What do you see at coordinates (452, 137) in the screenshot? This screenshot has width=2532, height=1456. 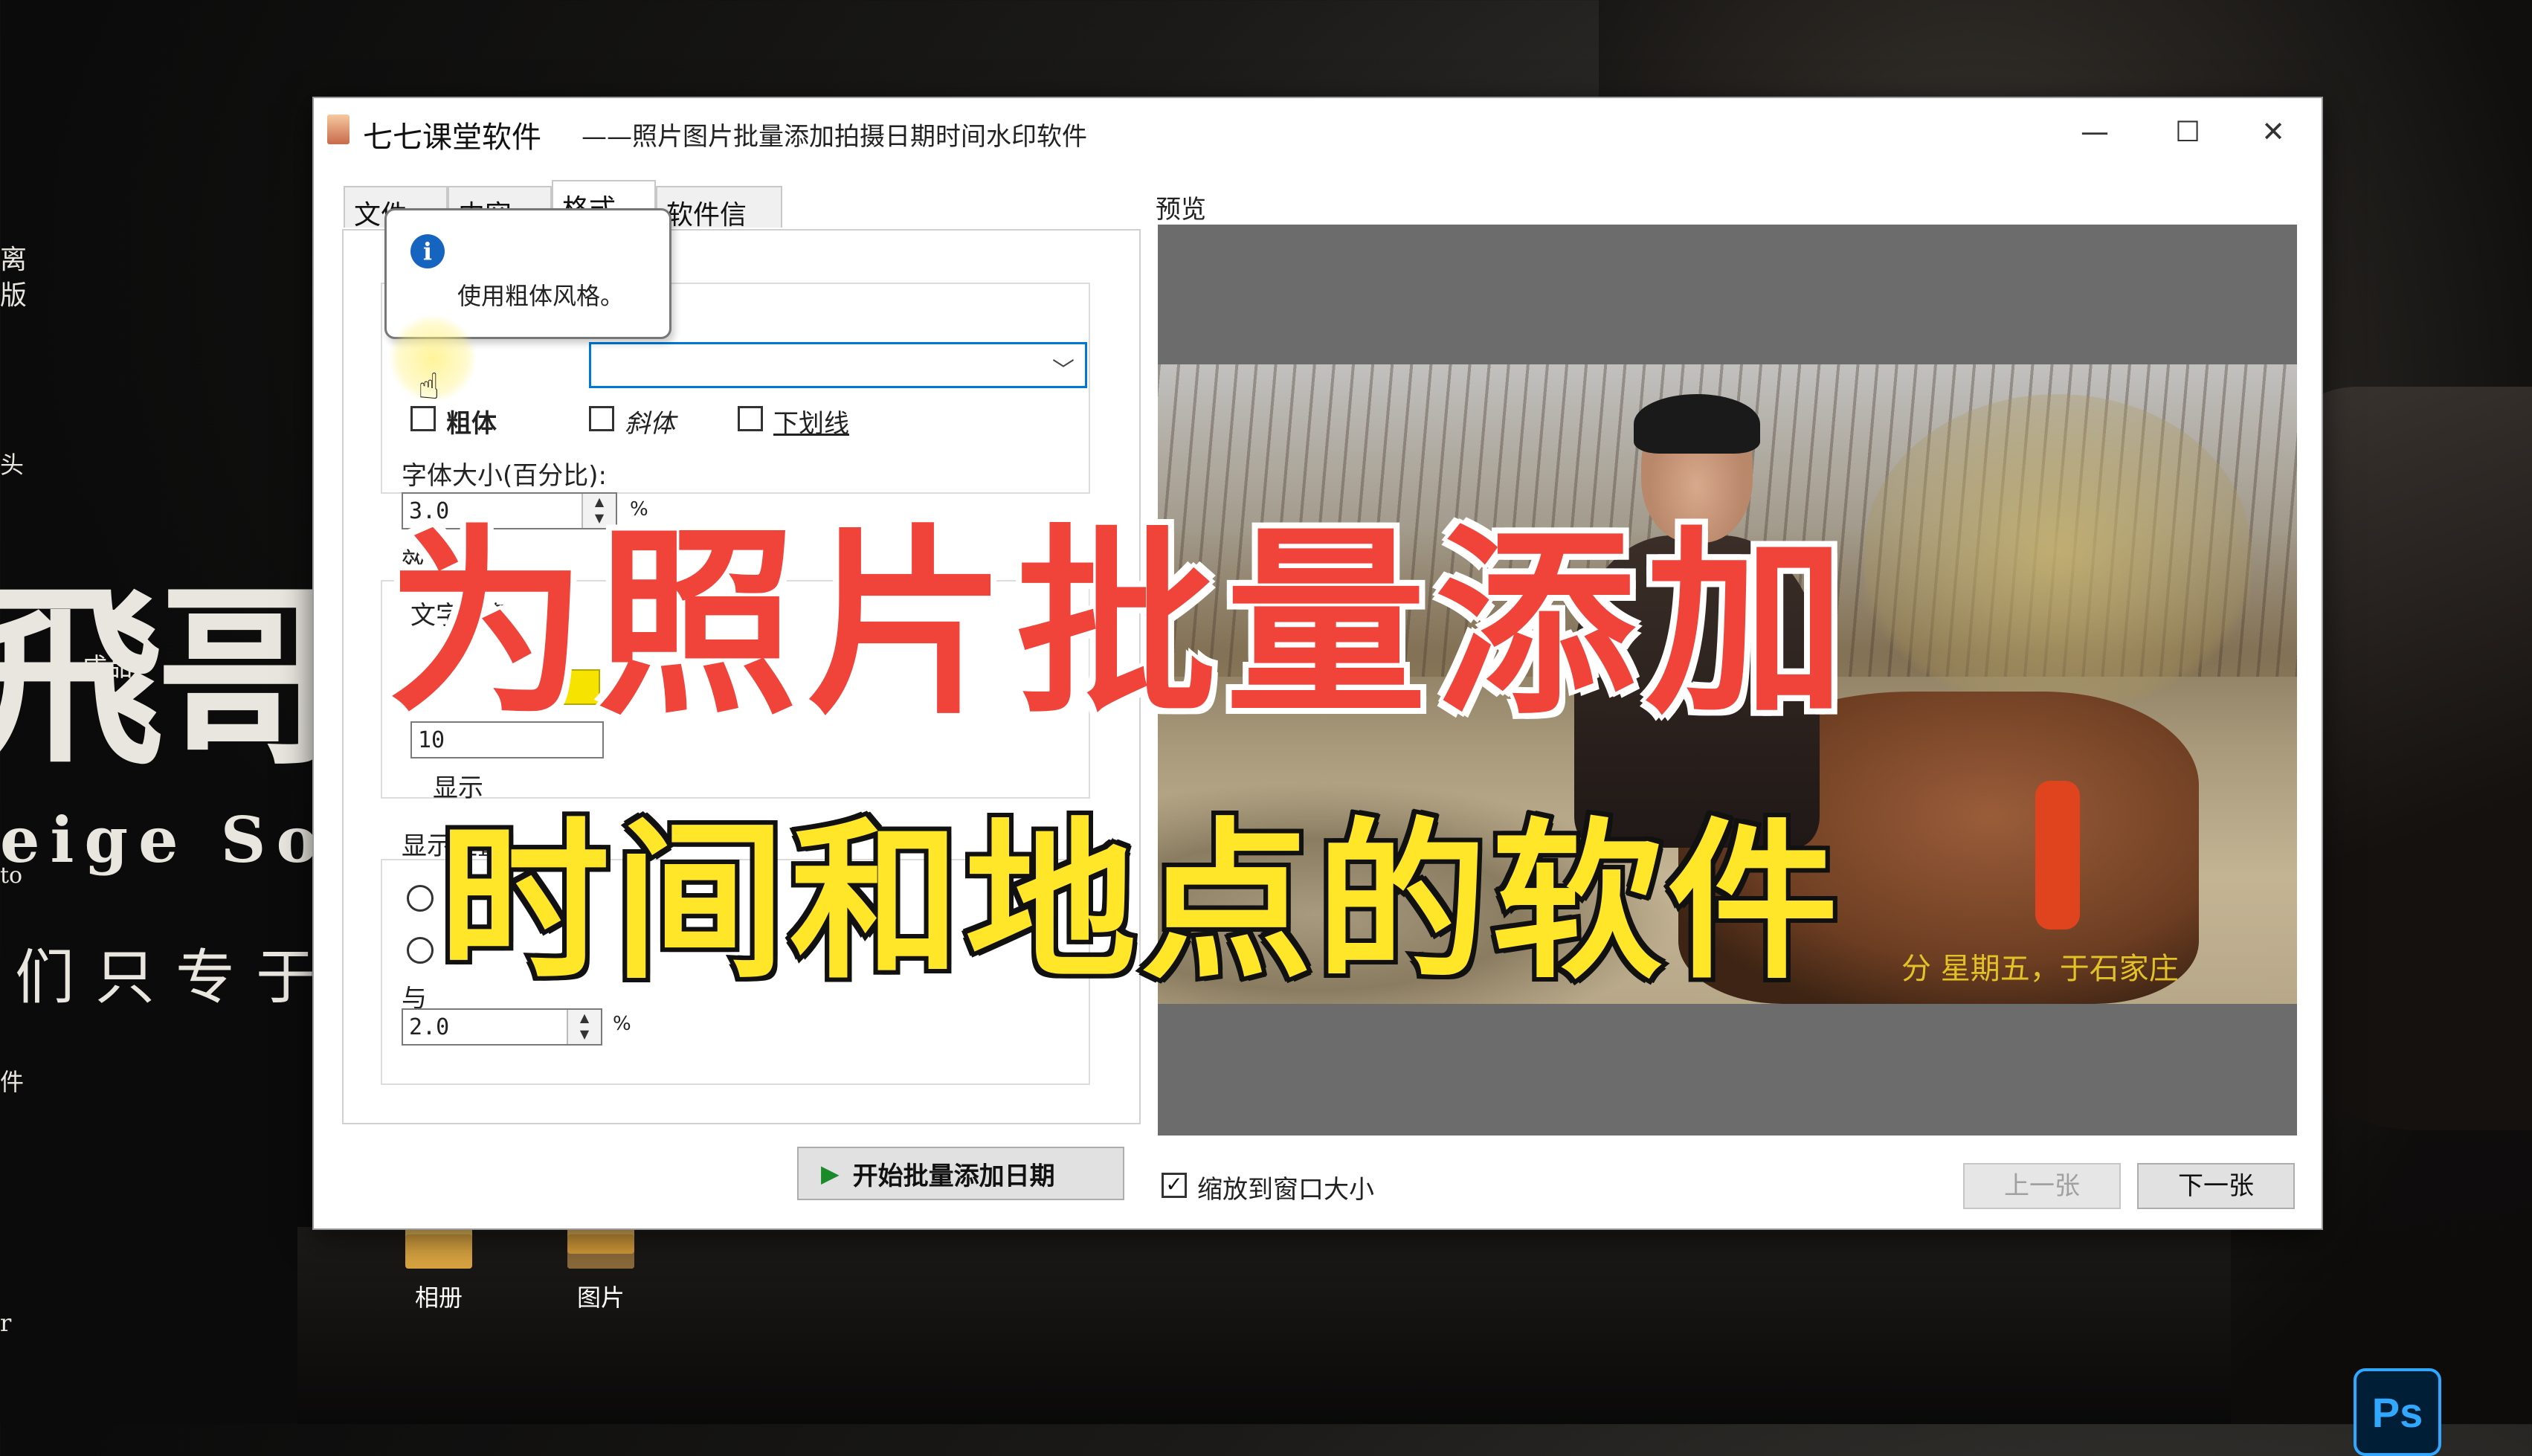 I see `window-title: 七七课堂软件` at bounding box center [452, 137].